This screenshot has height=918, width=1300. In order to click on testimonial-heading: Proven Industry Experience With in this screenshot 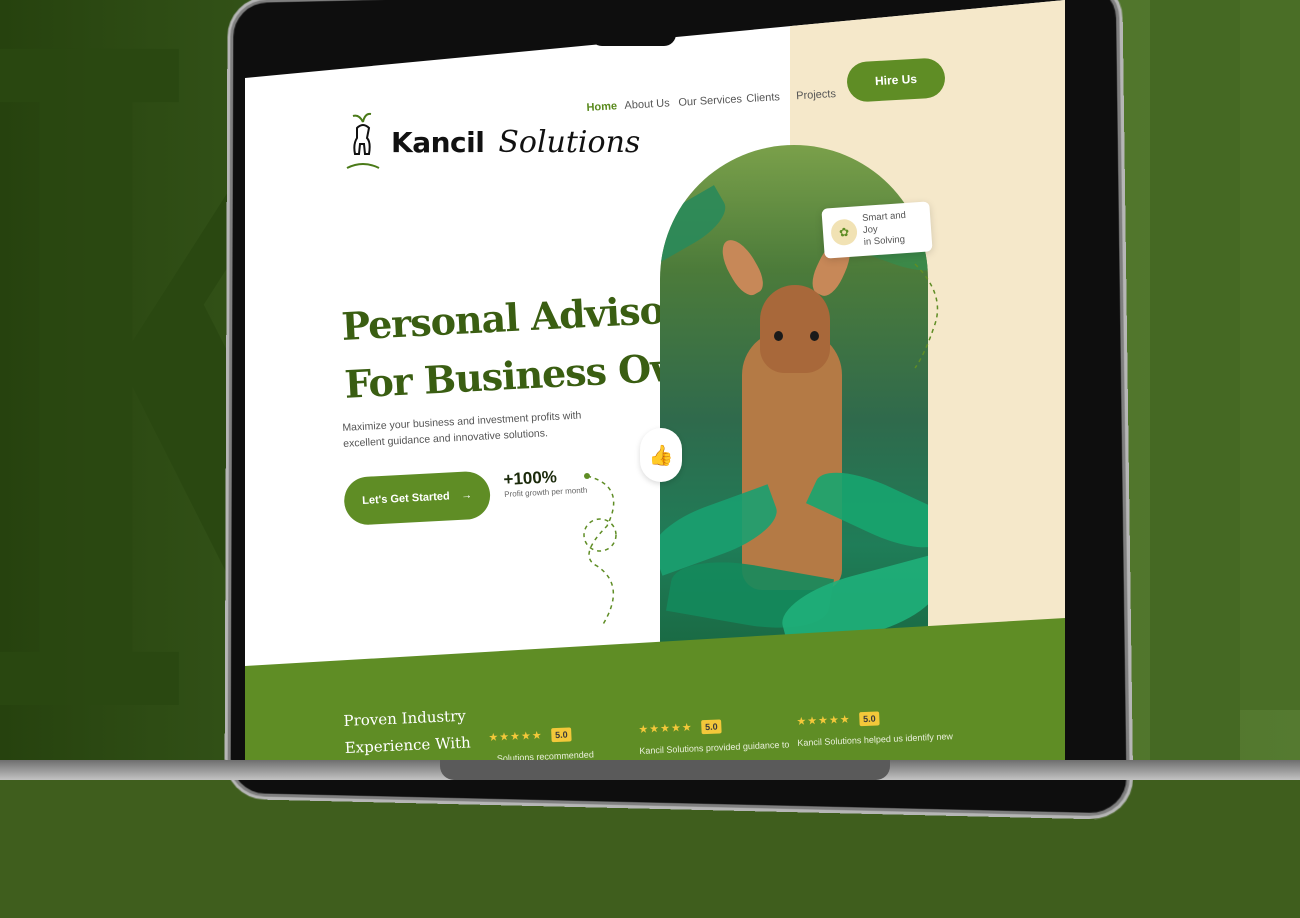, I will do `click(407, 731)`.